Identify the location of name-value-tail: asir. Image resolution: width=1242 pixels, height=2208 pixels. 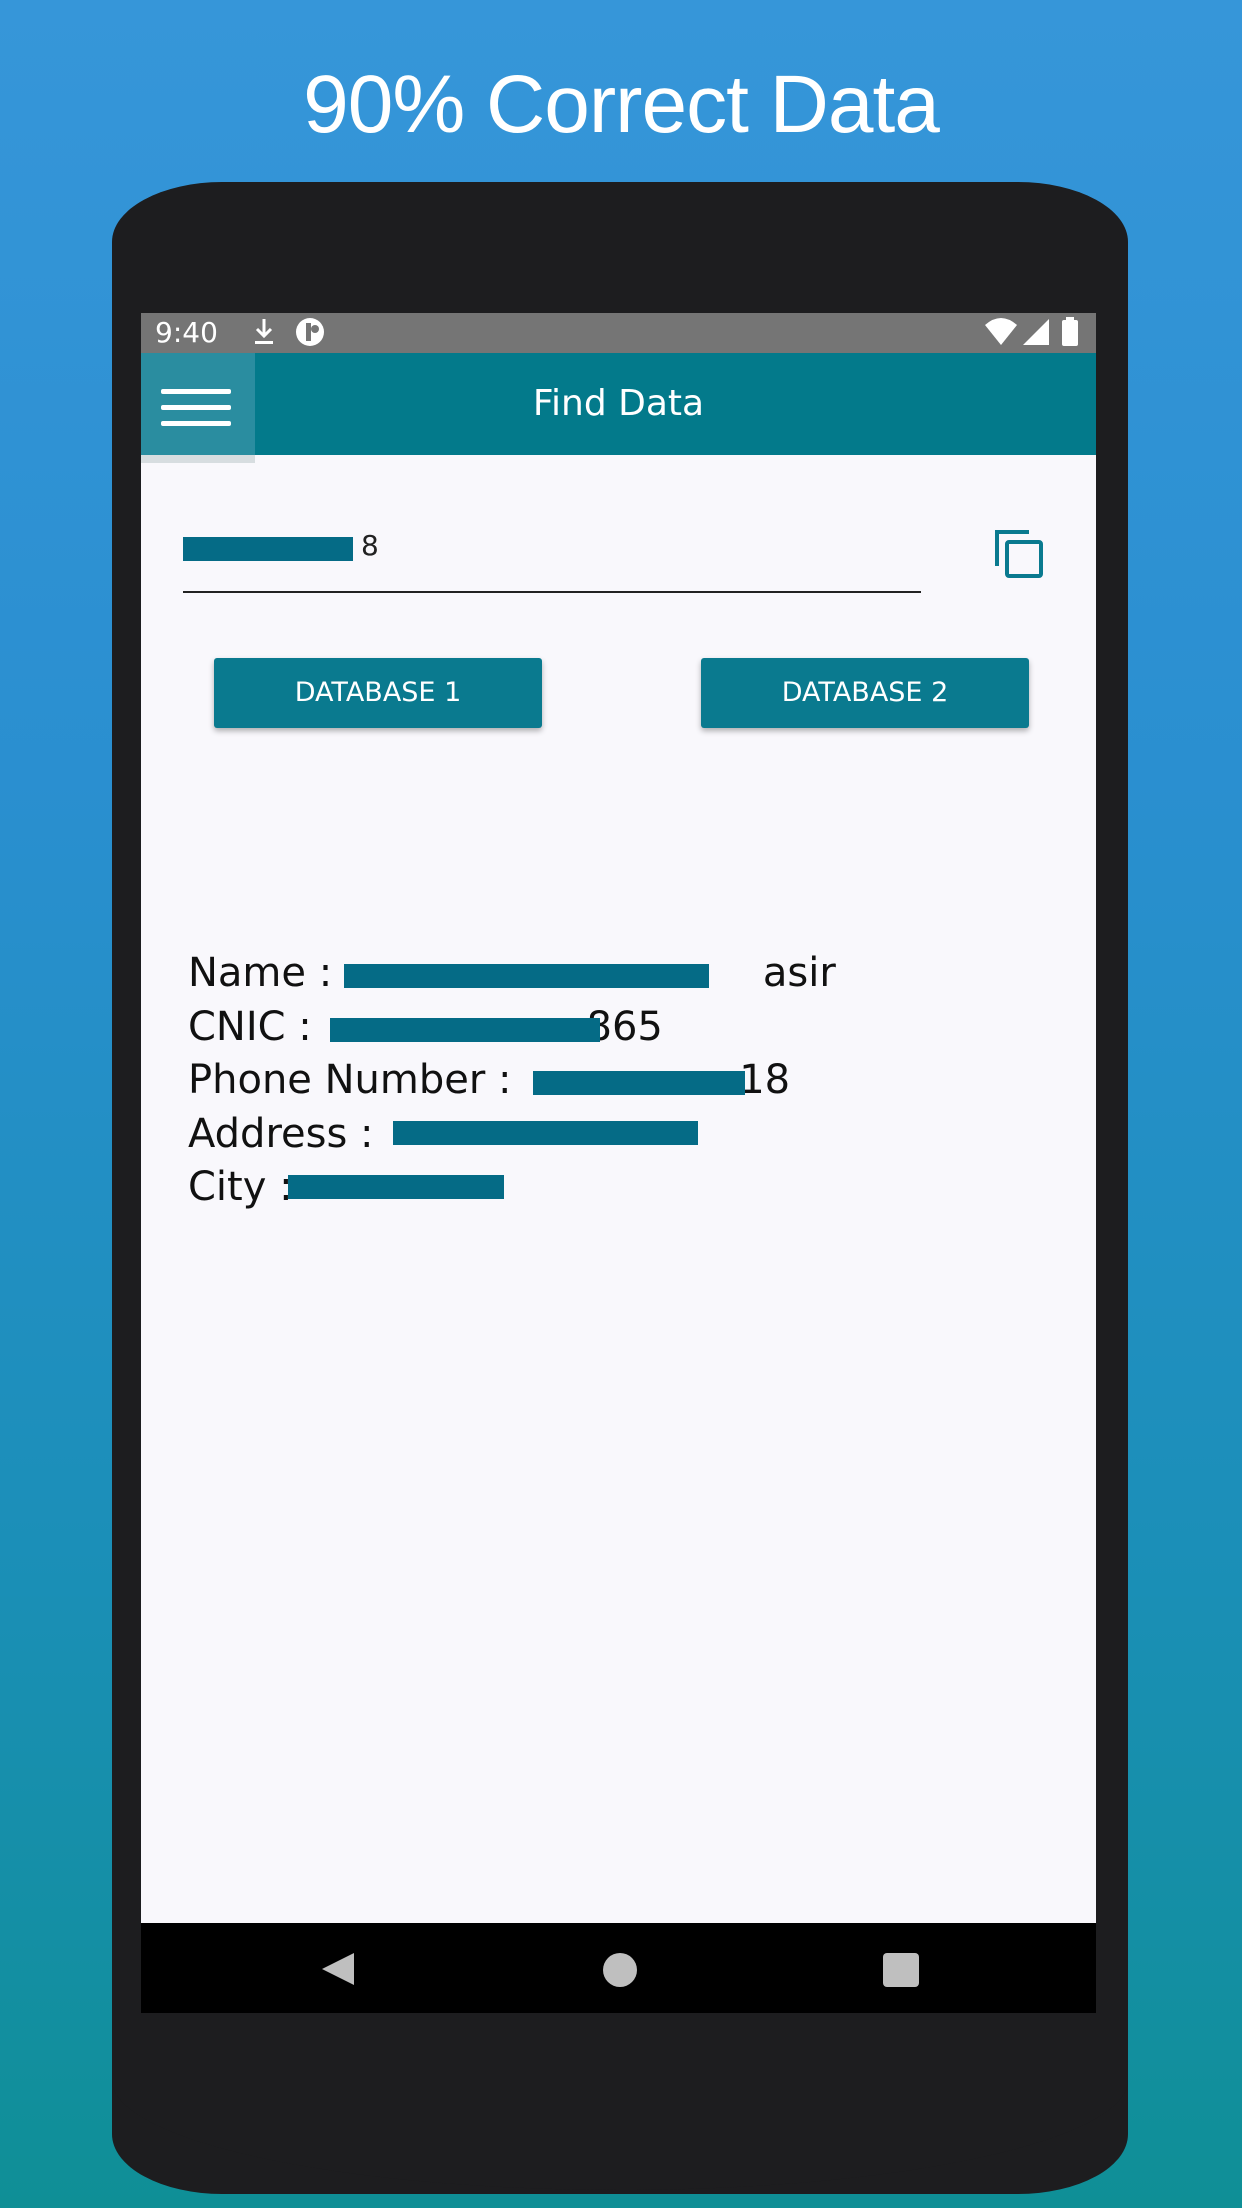
(799, 973).